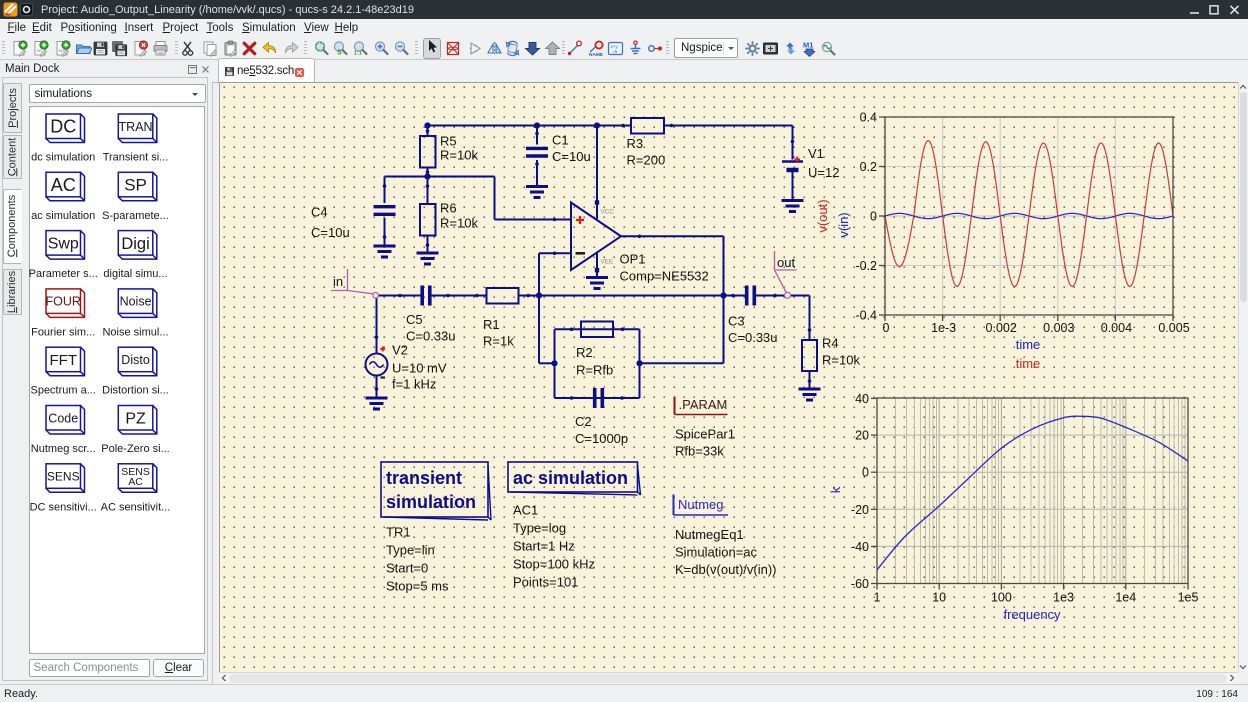 Image resolution: width=1248 pixels, height=702 pixels. I want to click on svg-text: R3, so click(635, 143).